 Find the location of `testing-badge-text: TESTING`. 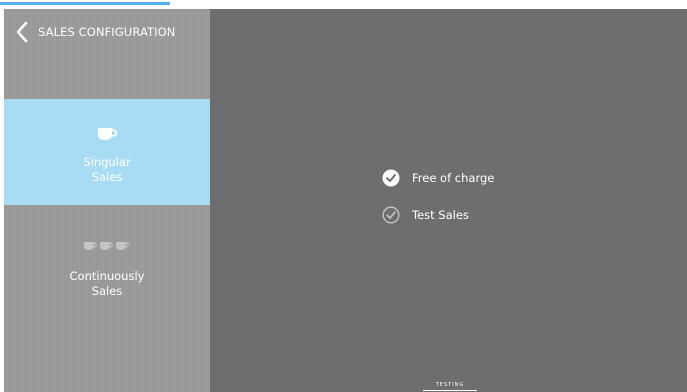

testing-badge-text: TESTING is located at coordinates (450, 385).